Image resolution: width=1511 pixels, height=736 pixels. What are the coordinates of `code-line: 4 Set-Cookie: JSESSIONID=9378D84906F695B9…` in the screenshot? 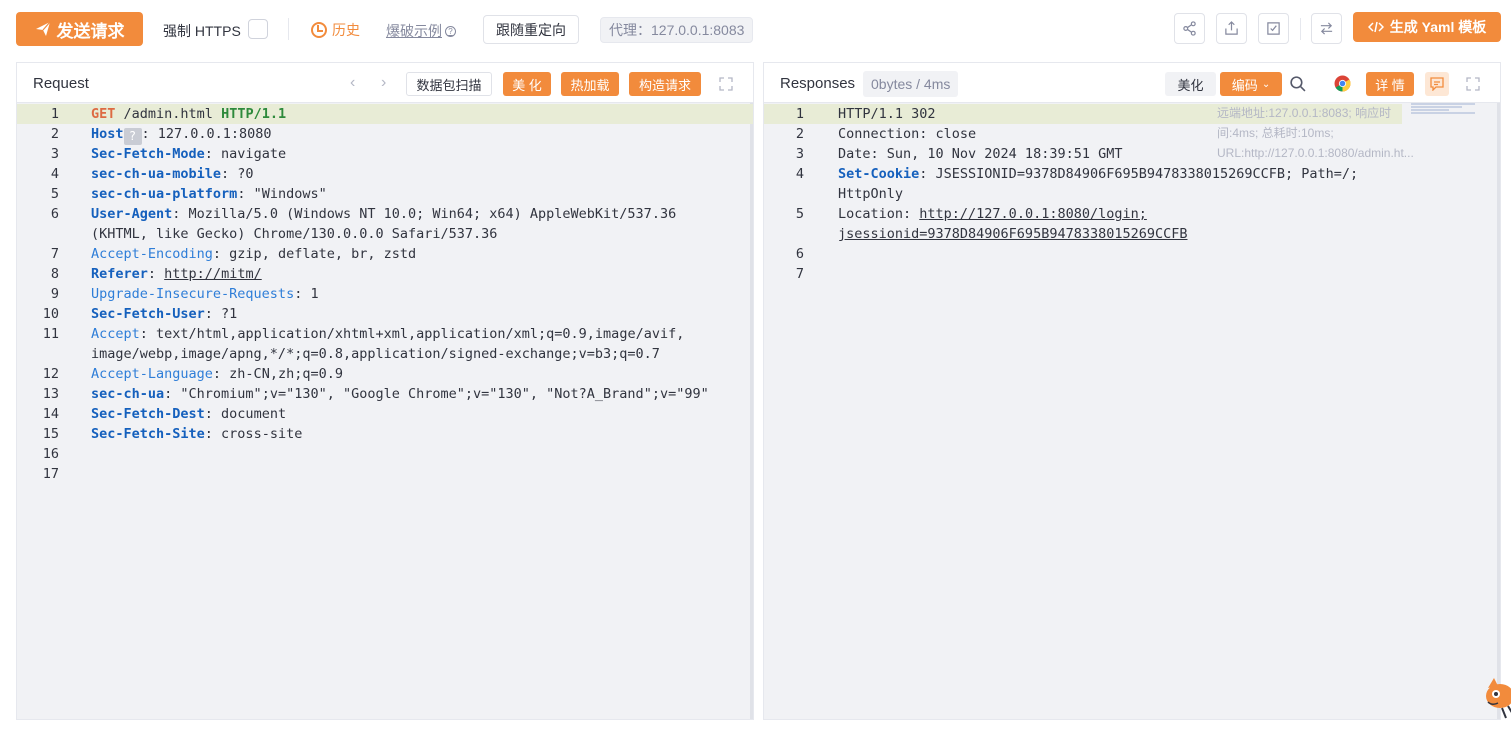 It's located at (1132, 174).